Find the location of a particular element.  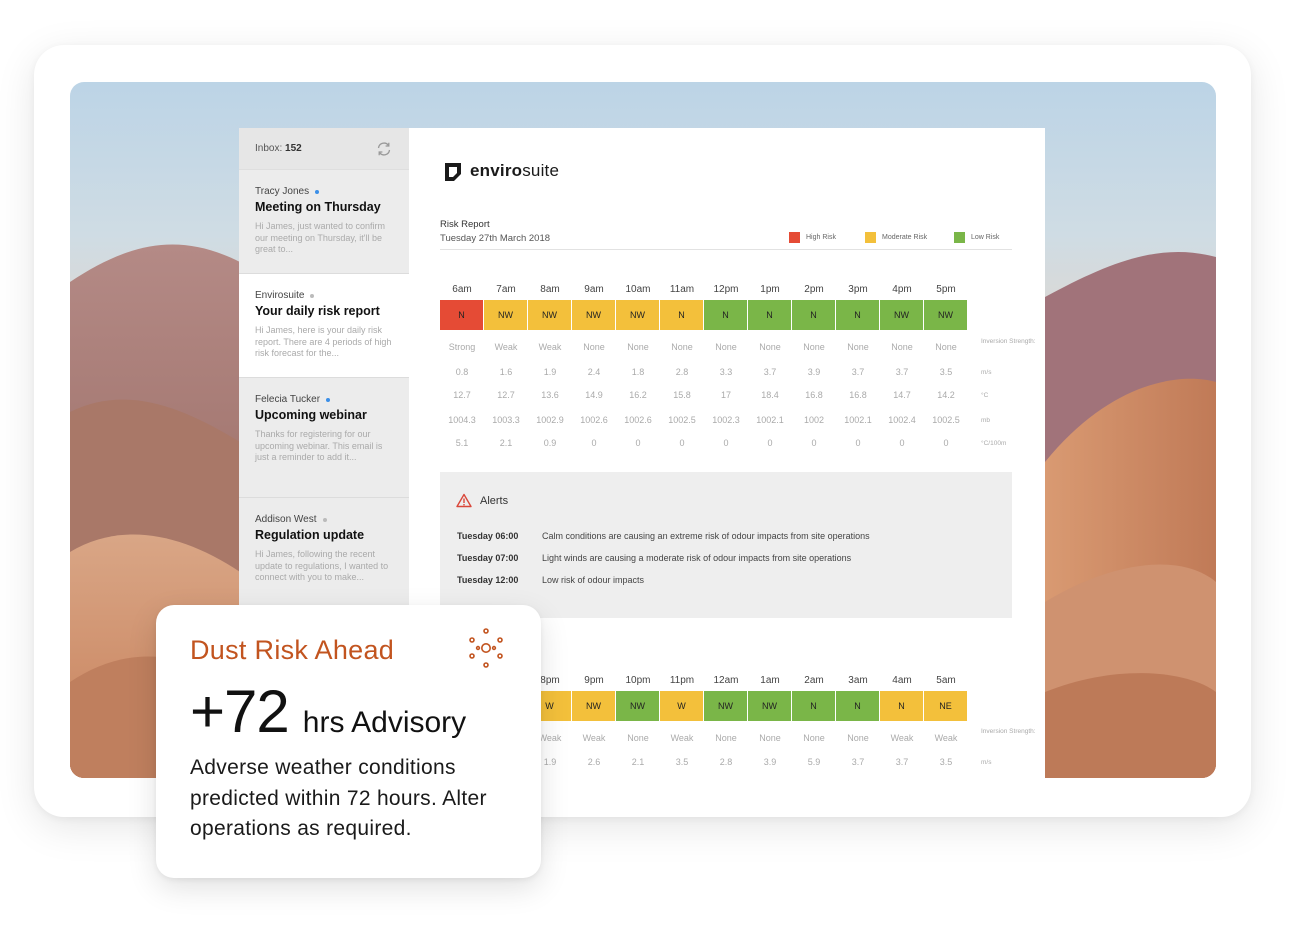

risk-cell-moderate: N is located at coordinates (681, 315).